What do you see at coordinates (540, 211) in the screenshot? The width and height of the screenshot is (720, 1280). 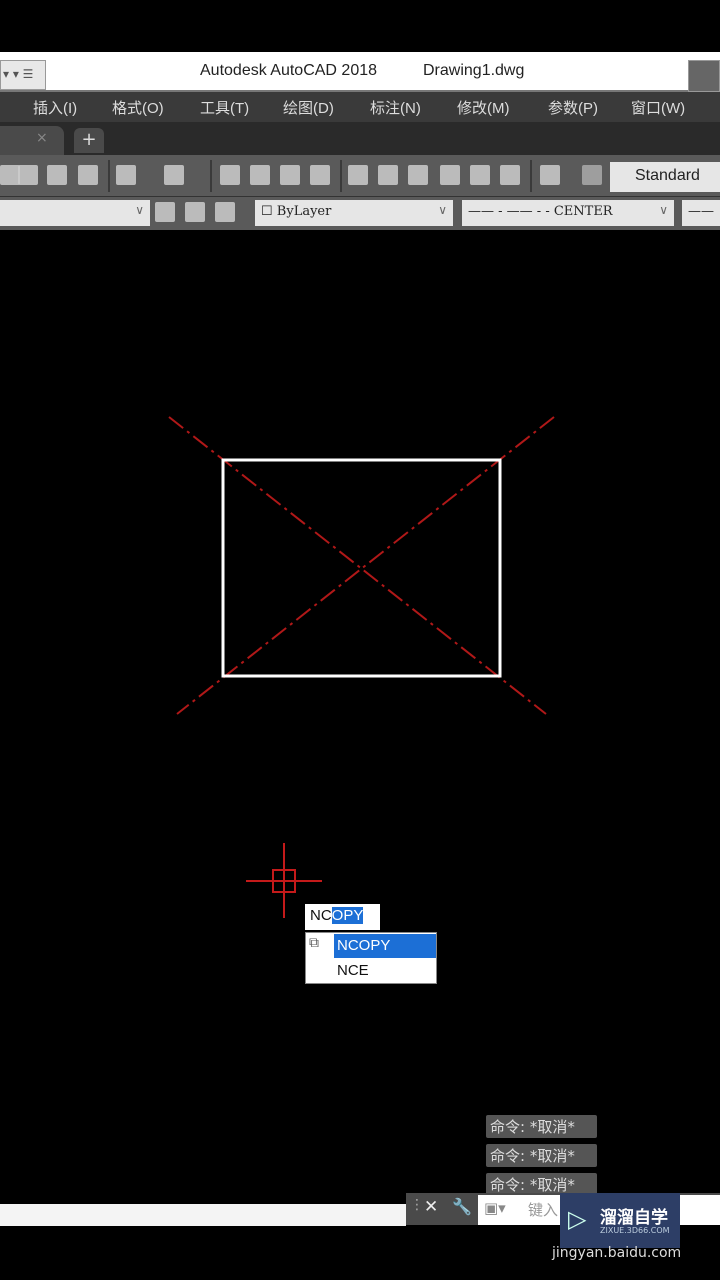 I see `linetype-value: —— - —— - - CENTER` at bounding box center [540, 211].